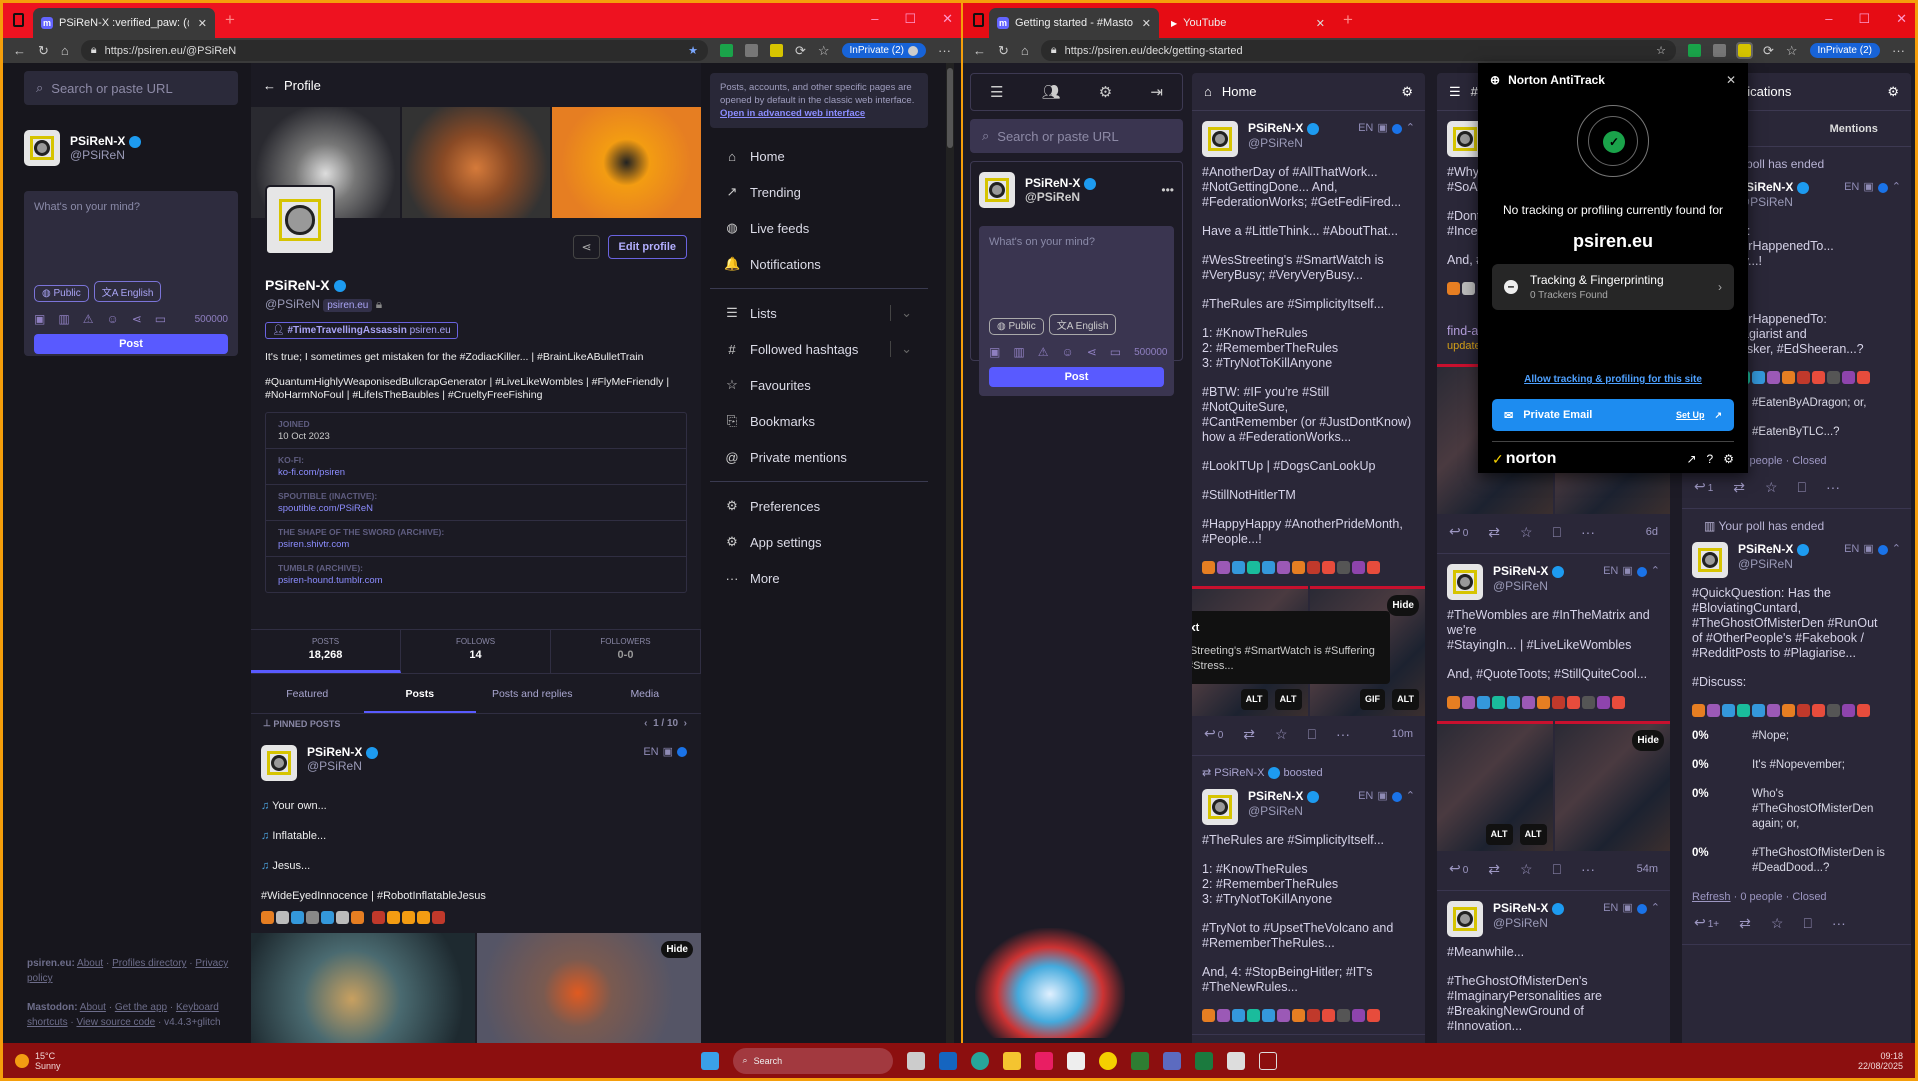 This screenshot has height=1081, width=1918. What do you see at coordinates (947, 19) in the screenshot?
I see `close-window-icon: ✕` at bounding box center [947, 19].